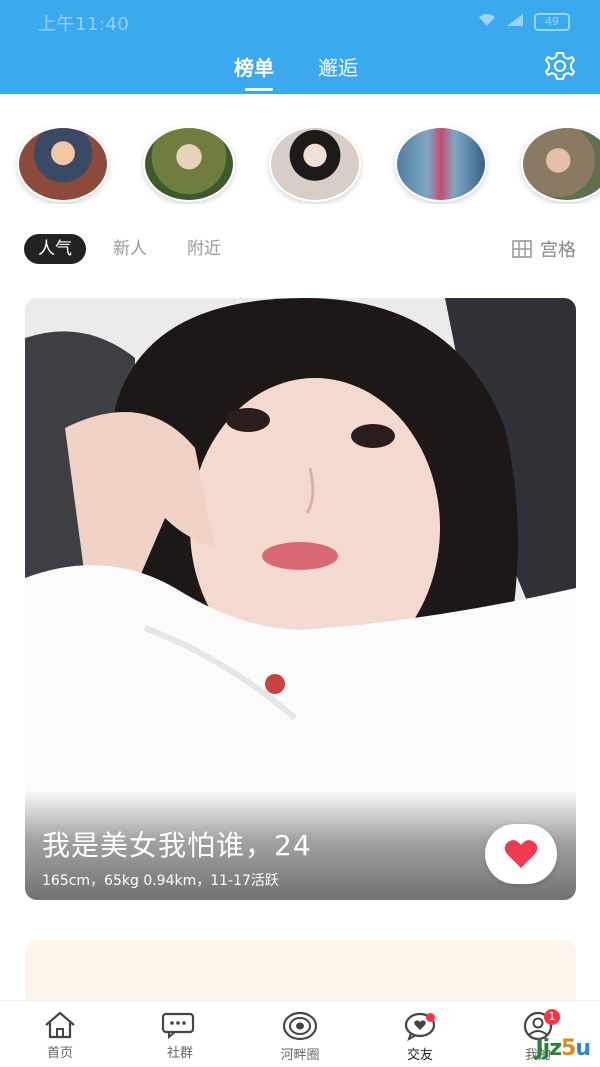  I want to click on status-icons: 49, so click(524, 21).